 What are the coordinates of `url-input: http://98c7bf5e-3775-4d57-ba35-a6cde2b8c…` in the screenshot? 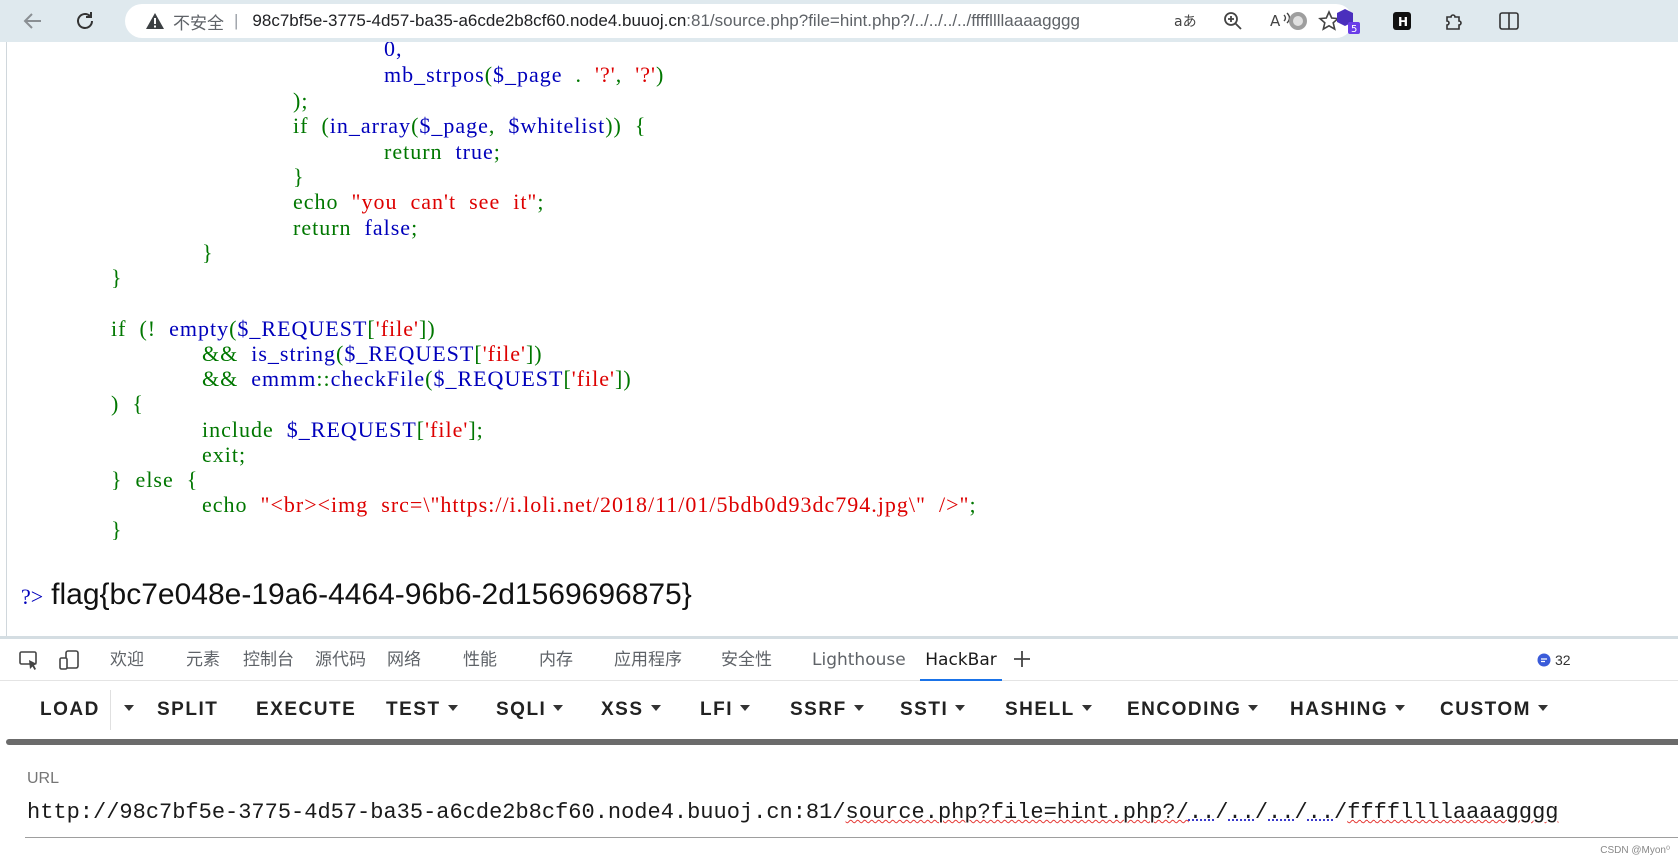 It's located at (792, 812).